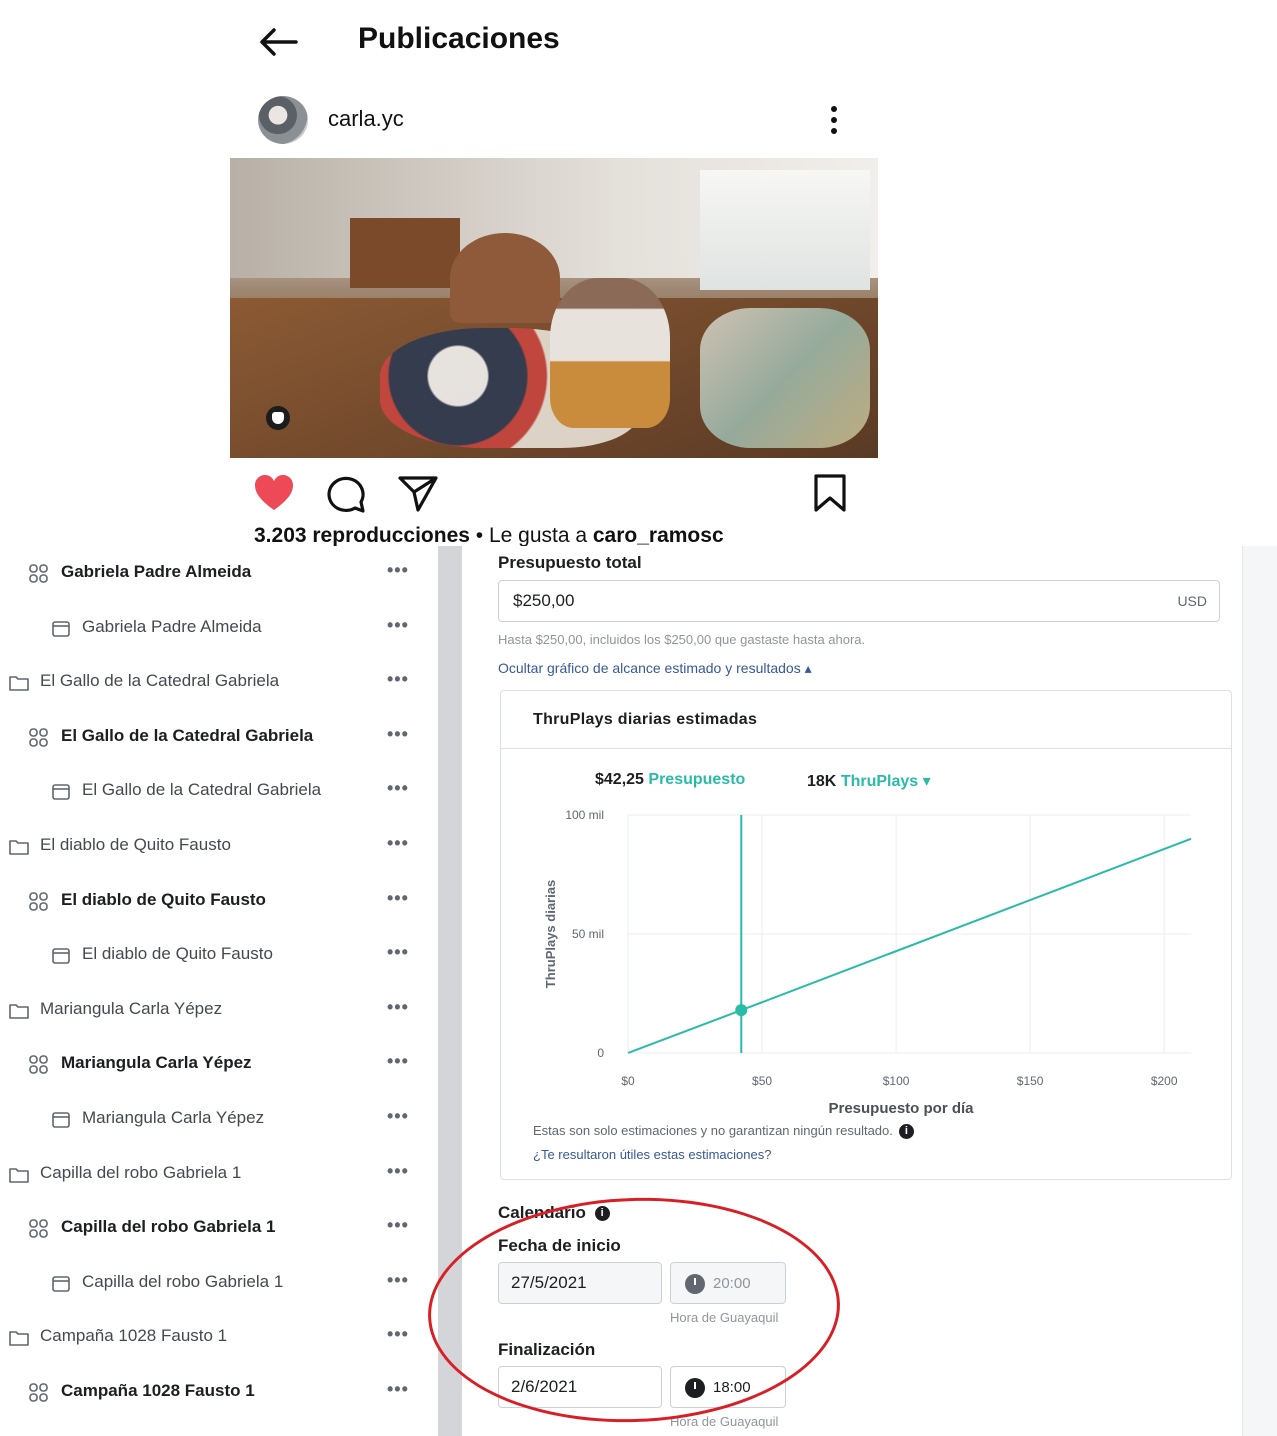  Describe the element at coordinates (219, 1119) in the screenshot. I see `tree-item-ad: Mariangula Carla Yépez •••` at that location.